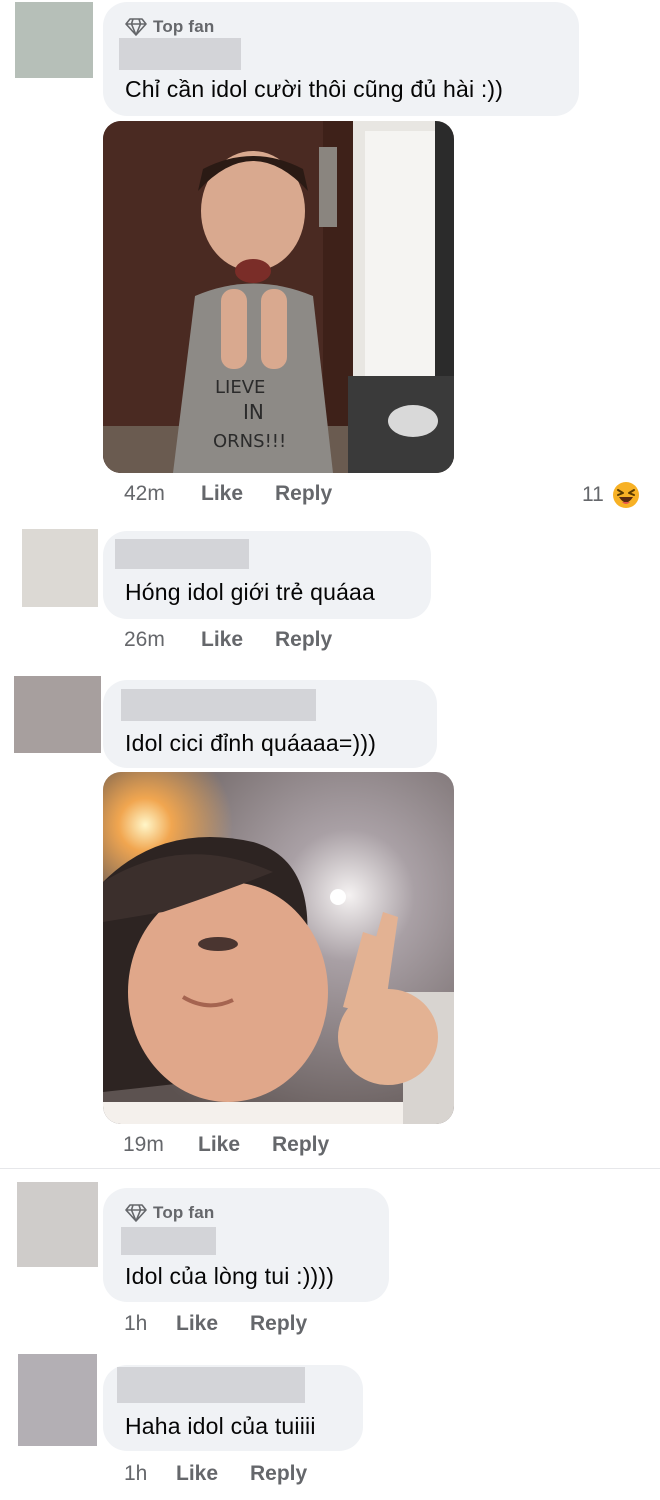 The image size is (660, 1500). Describe the element at coordinates (270, 724) in the screenshot. I see `comment-bubble: Idol cici đỉnh quáaaa=)))` at that location.